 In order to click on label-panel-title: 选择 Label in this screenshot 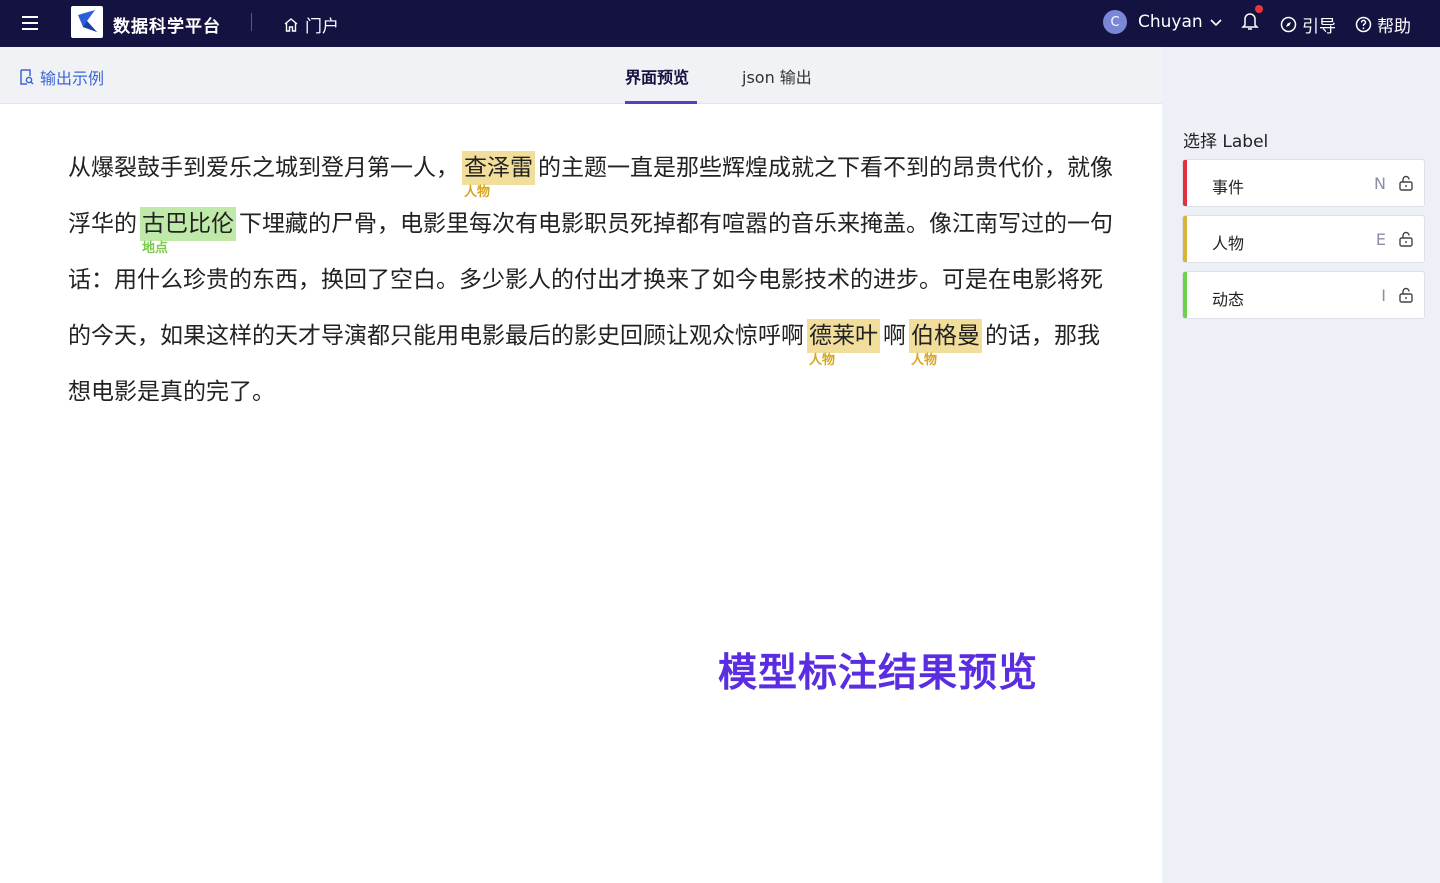, I will do `click(1226, 142)`.